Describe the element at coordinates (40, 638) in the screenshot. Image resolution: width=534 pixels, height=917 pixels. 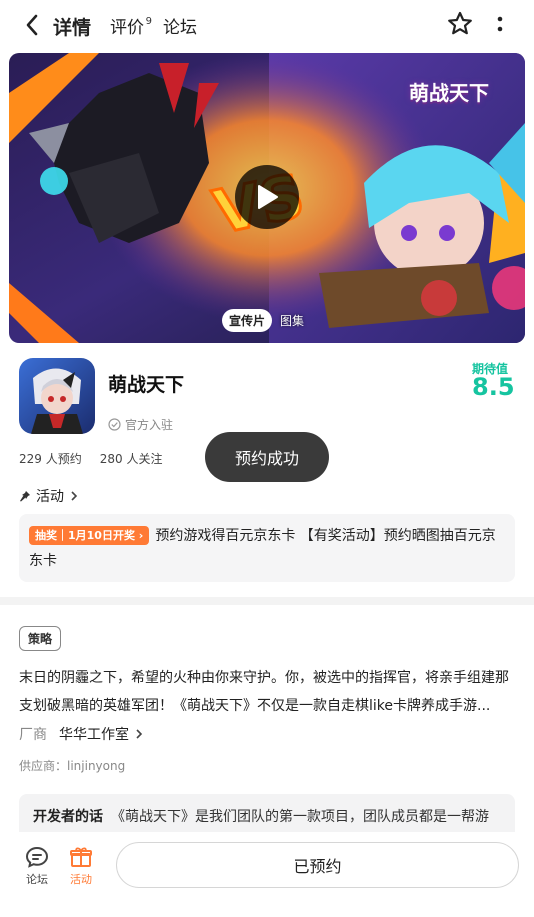
I see `genre-tag: 策略` at that location.